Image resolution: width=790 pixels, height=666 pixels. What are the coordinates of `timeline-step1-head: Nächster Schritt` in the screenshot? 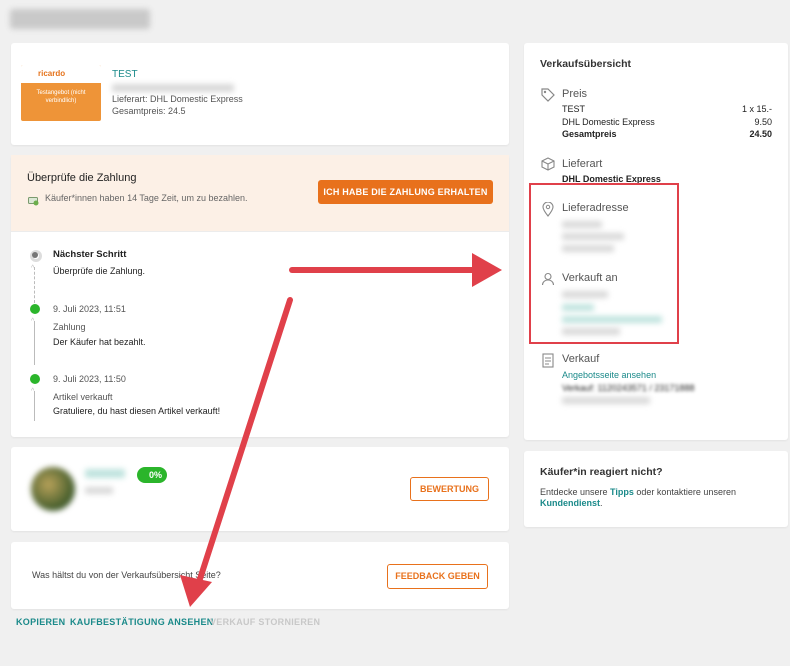 It's located at (90, 254).